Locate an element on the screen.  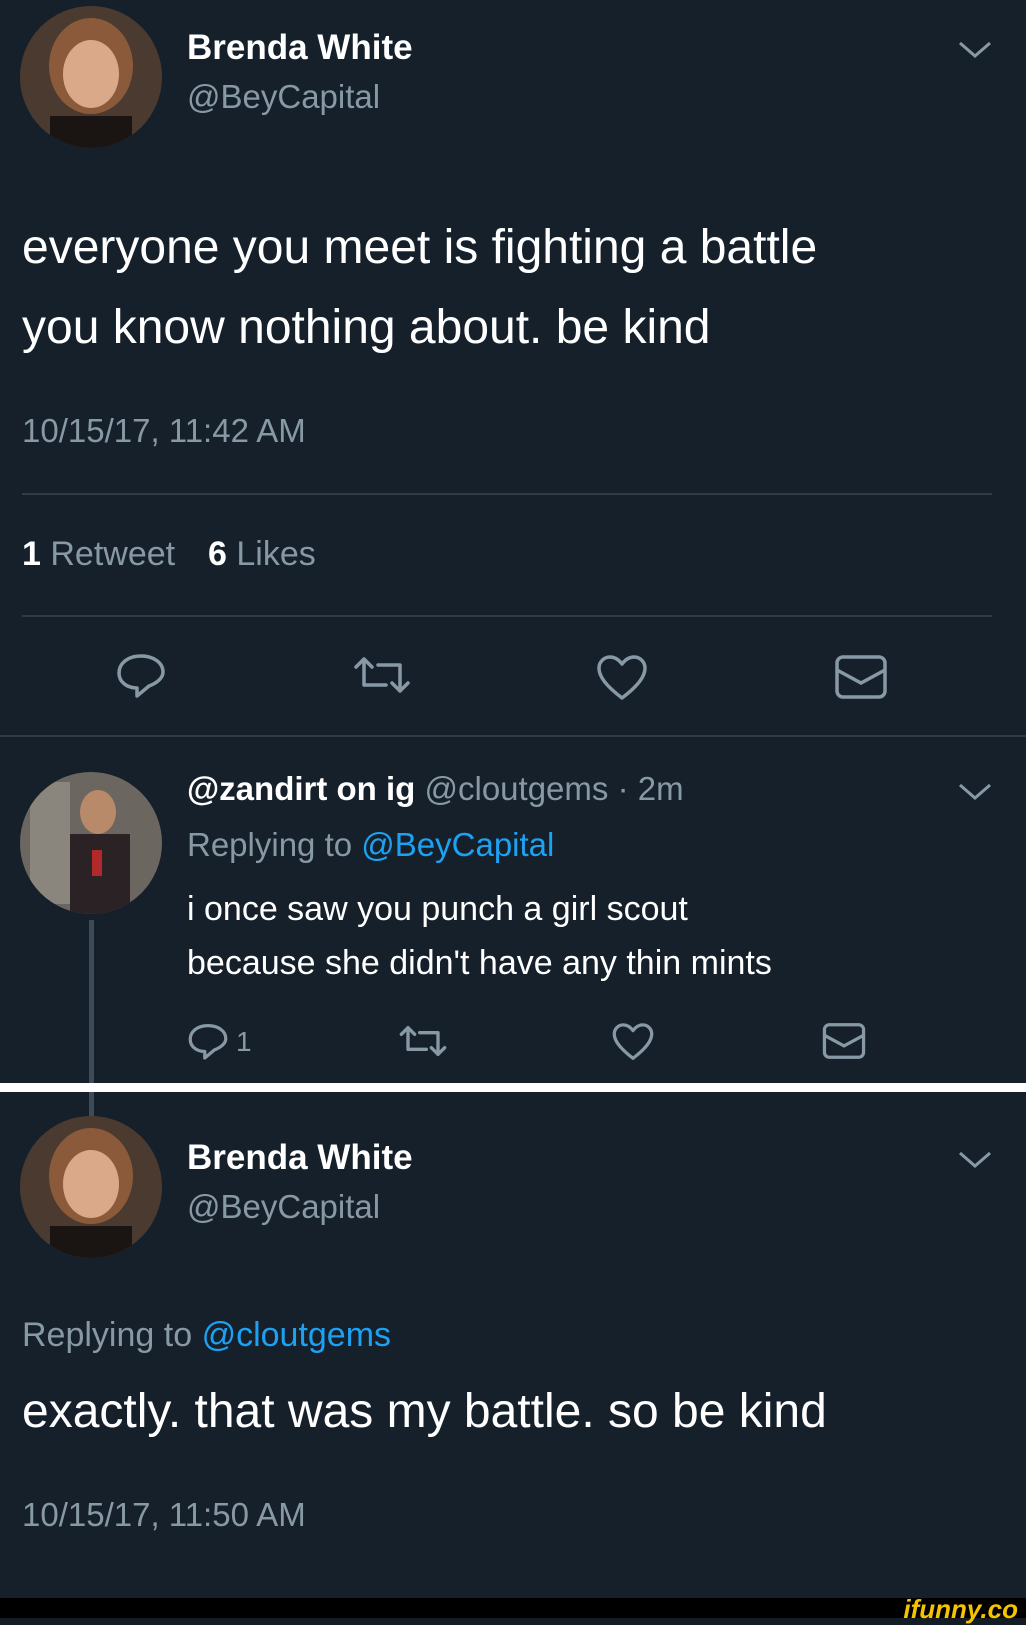
retweet-label: Retweet is located at coordinates (112, 554).